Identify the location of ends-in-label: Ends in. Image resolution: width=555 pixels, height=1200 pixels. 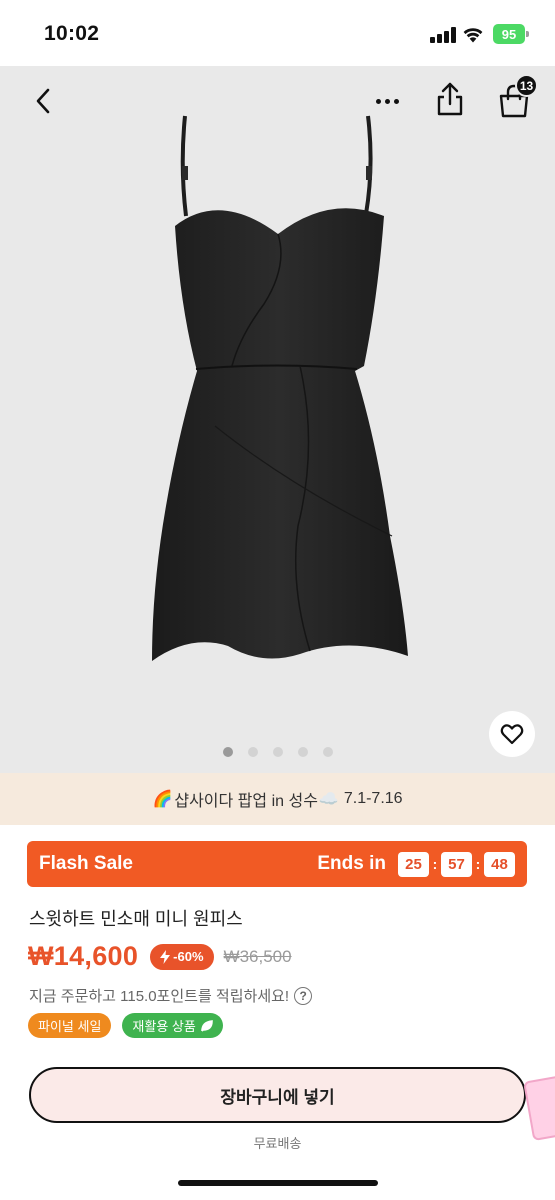
(351, 863).